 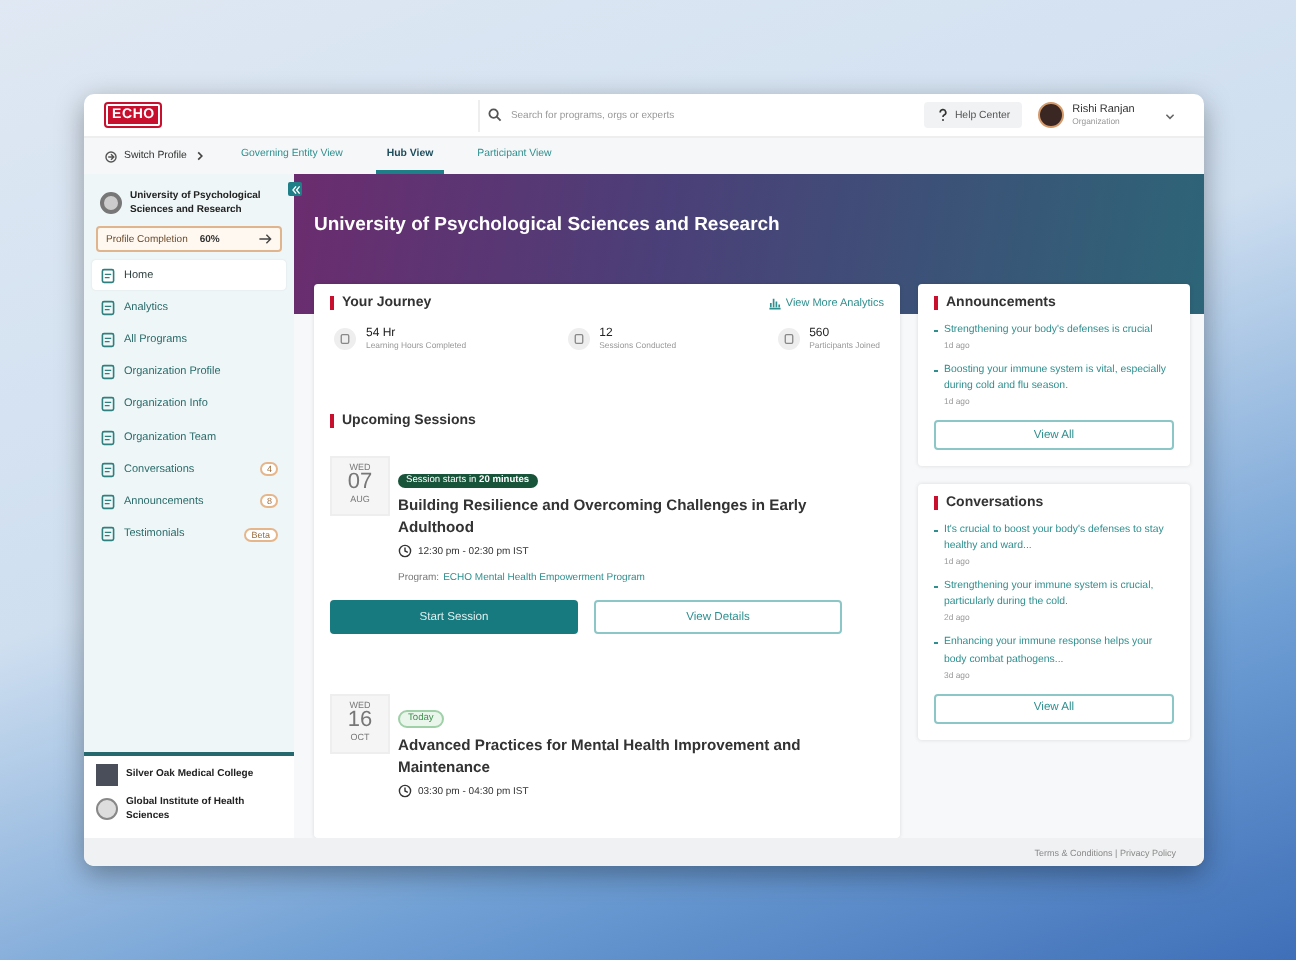 I want to click on arrow-icon, so click(x=265, y=239).